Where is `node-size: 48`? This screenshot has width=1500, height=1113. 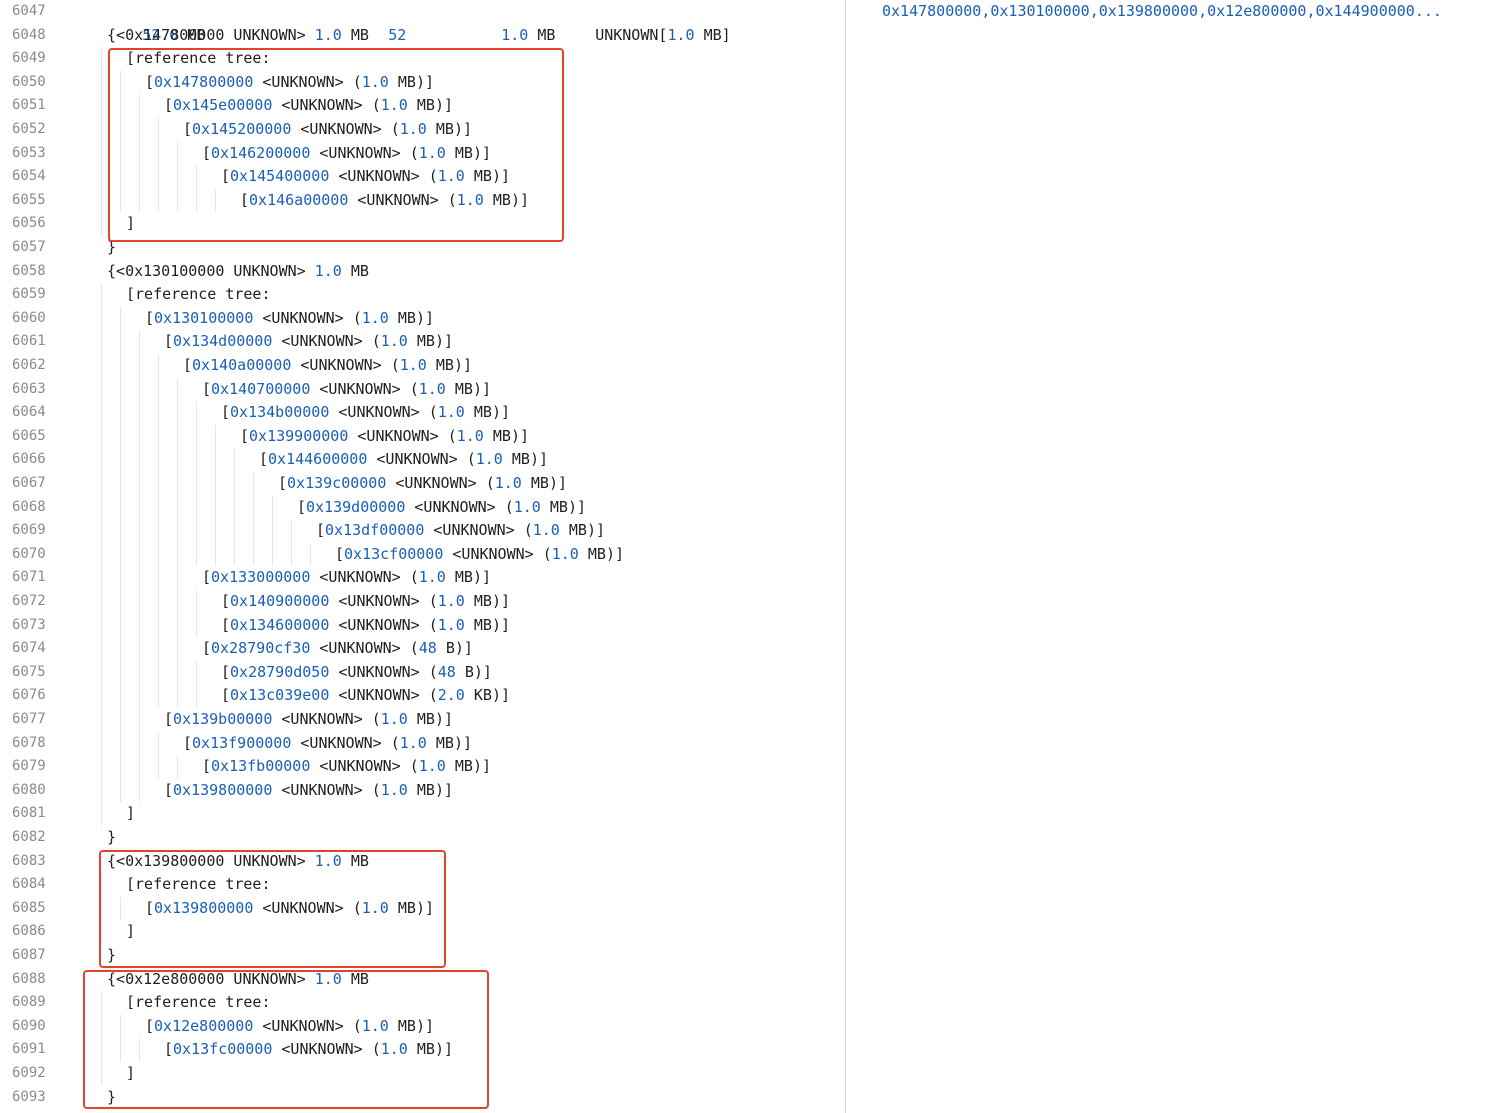
node-size: 48 is located at coordinates (446, 671).